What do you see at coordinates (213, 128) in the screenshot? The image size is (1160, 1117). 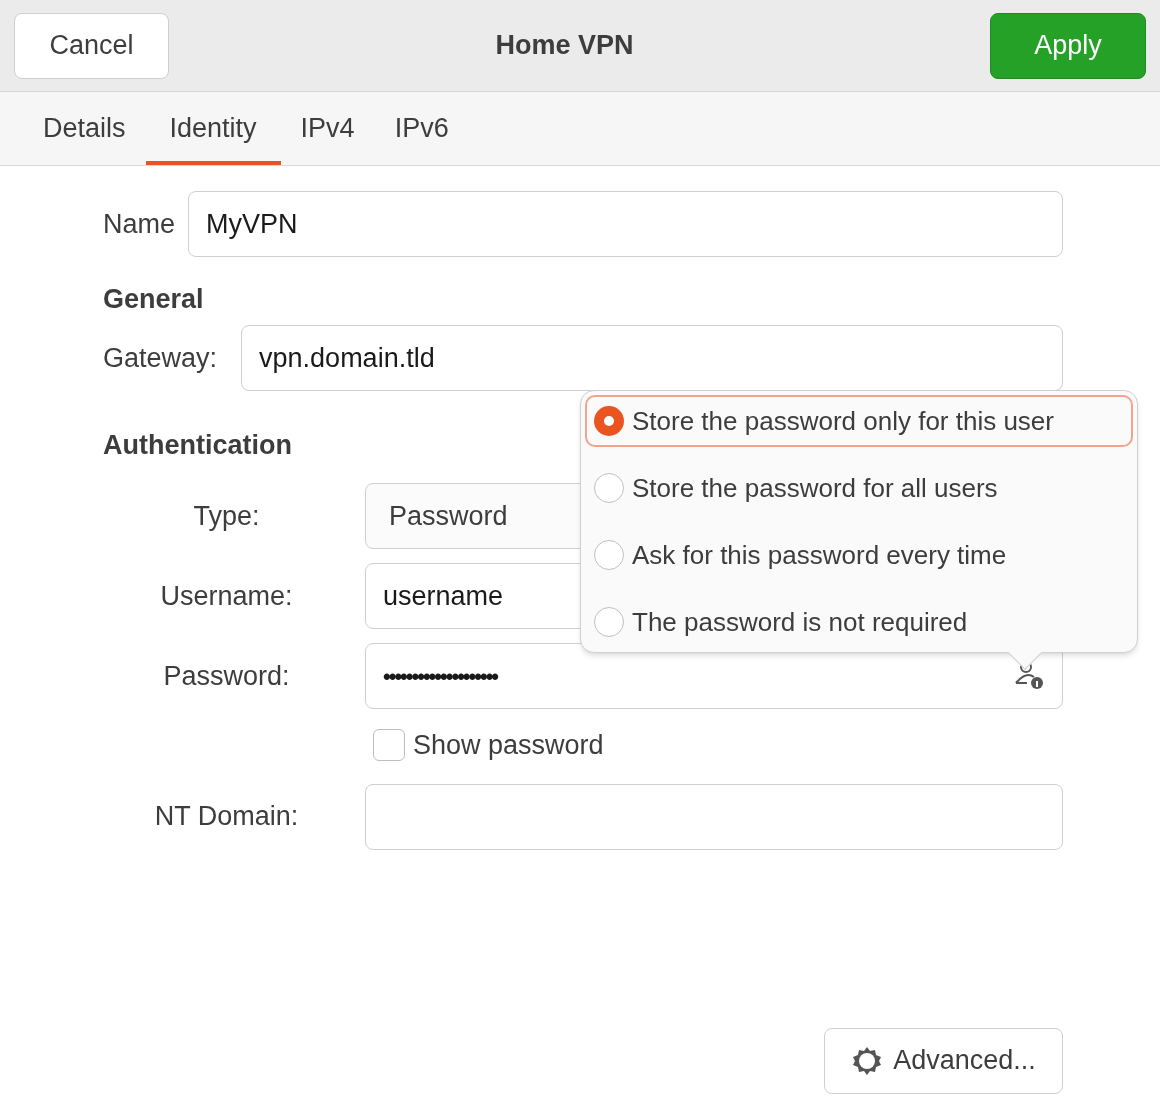 I see `tab: Identity` at bounding box center [213, 128].